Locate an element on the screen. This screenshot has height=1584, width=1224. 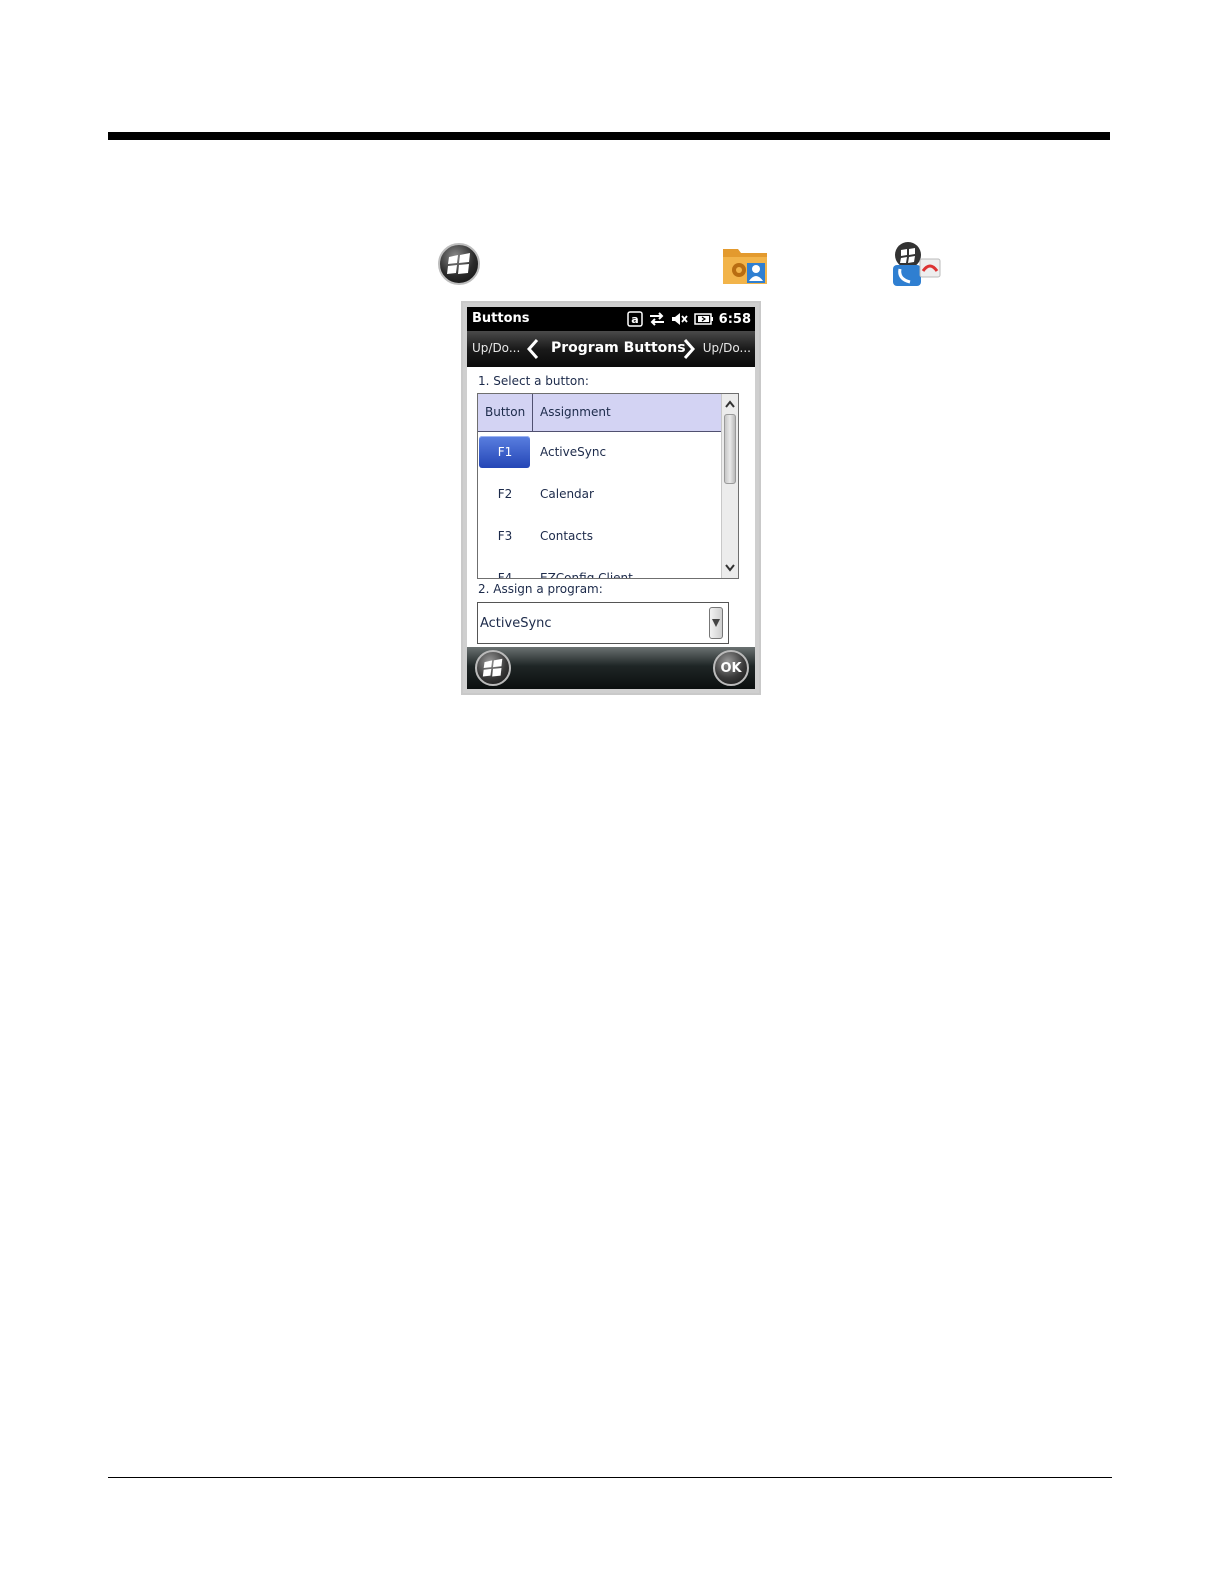
keyboard-input-icon: a is located at coordinates (634, 319).